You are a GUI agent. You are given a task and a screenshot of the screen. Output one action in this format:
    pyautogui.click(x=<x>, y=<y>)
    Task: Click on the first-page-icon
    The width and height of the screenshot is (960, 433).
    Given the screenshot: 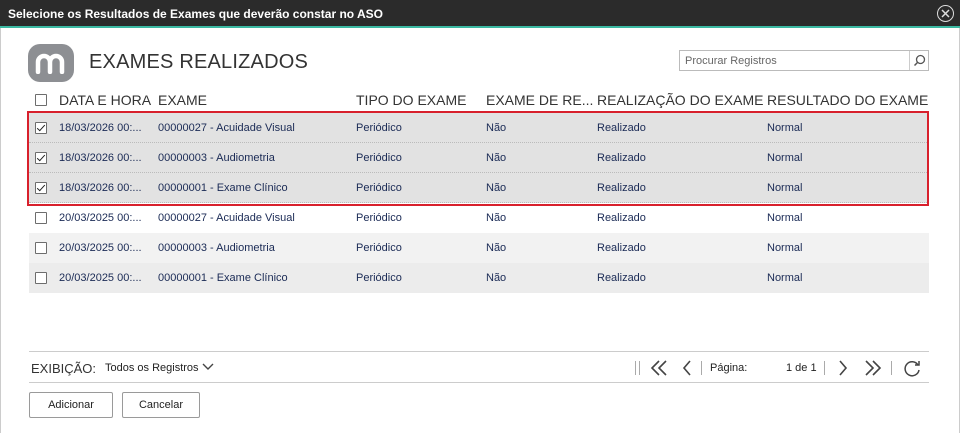 What is the action you would take?
    pyautogui.click(x=659, y=368)
    